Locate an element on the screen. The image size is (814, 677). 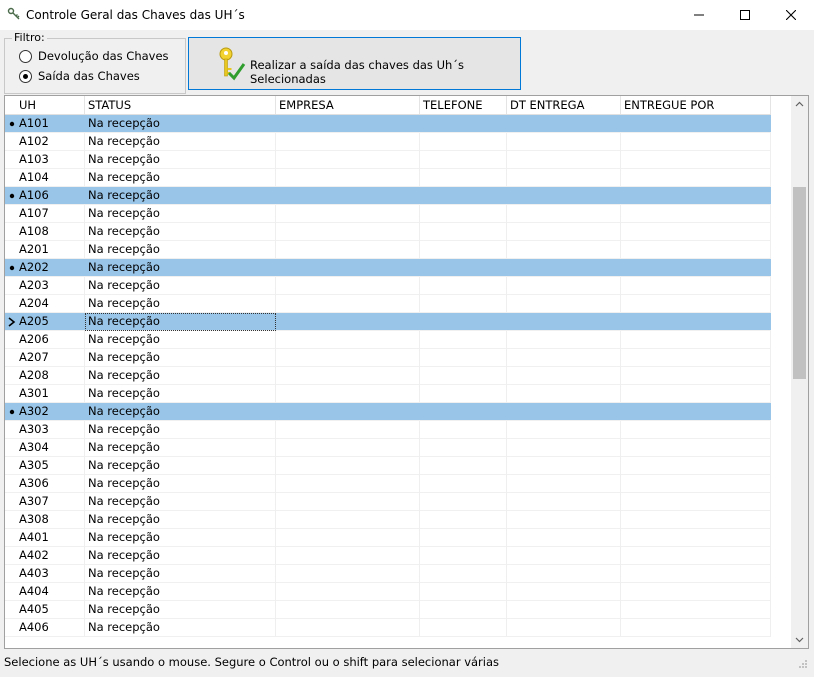
table-row: A102 Na recepção is located at coordinates (388, 142).